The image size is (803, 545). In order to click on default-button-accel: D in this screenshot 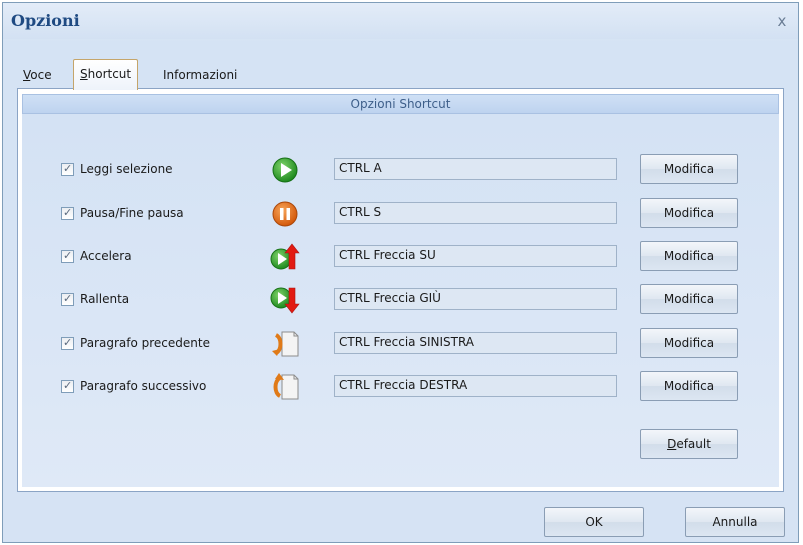, I will do `click(672, 444)`.